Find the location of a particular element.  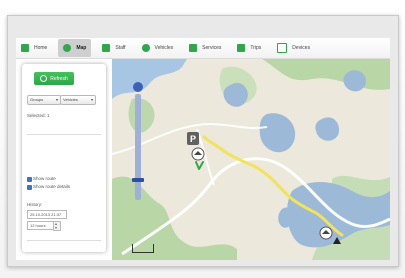

home-icon is located at coordinates (25, 48).